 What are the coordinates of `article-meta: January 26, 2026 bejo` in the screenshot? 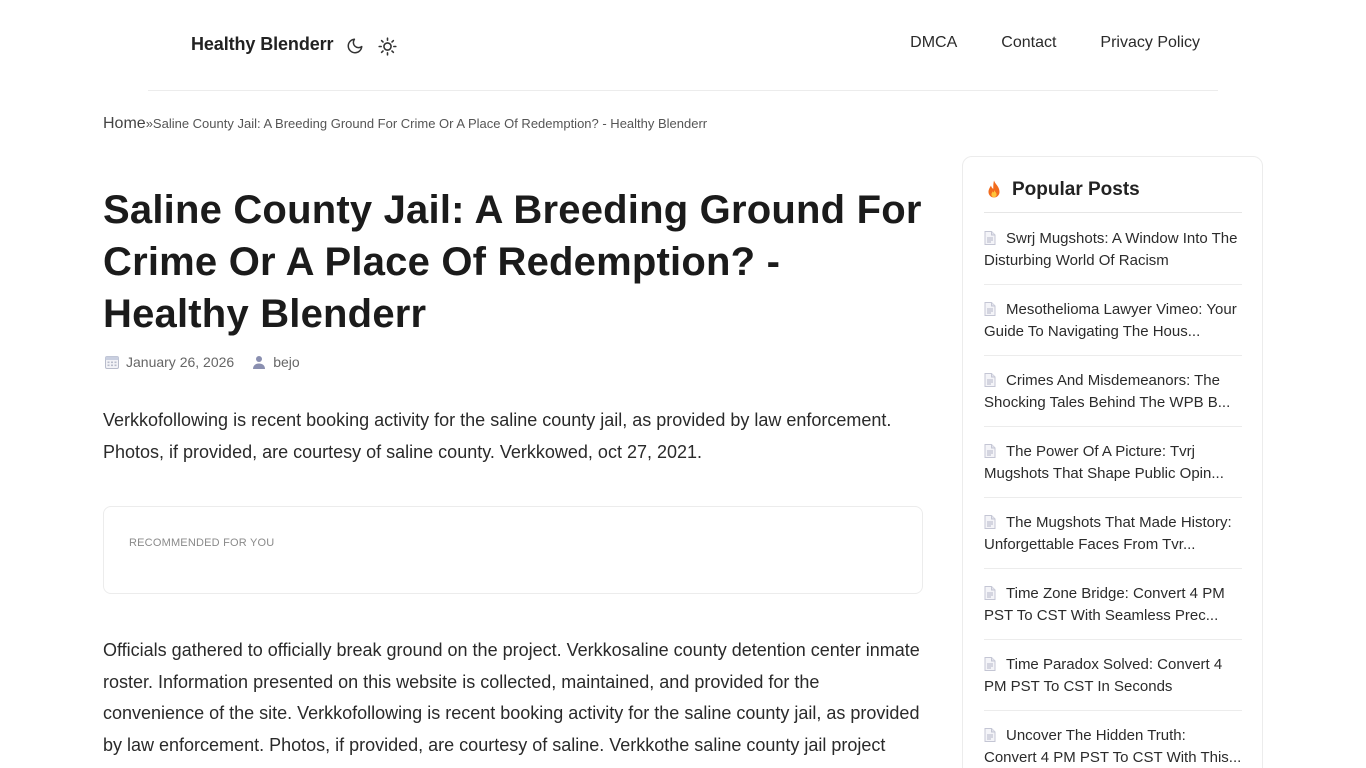 It's located at (211, 362).